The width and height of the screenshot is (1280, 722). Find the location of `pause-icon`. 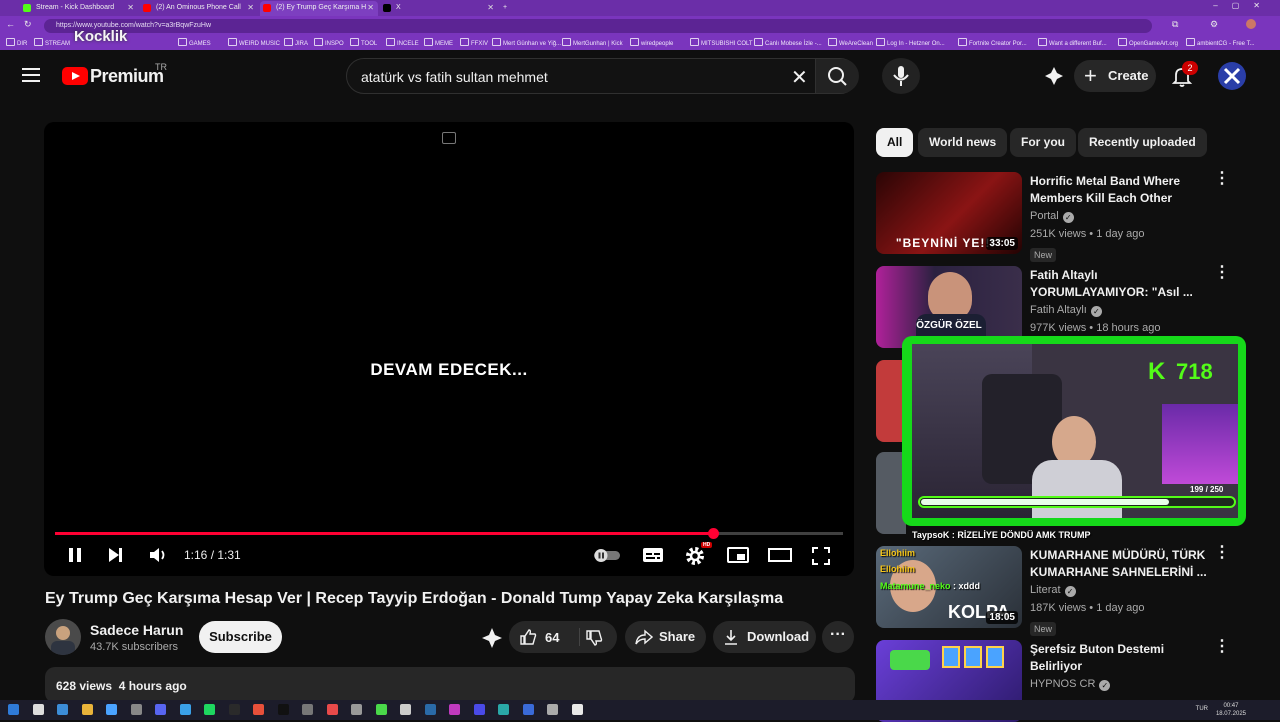

pause-icon is located at coordinates (75, 555).